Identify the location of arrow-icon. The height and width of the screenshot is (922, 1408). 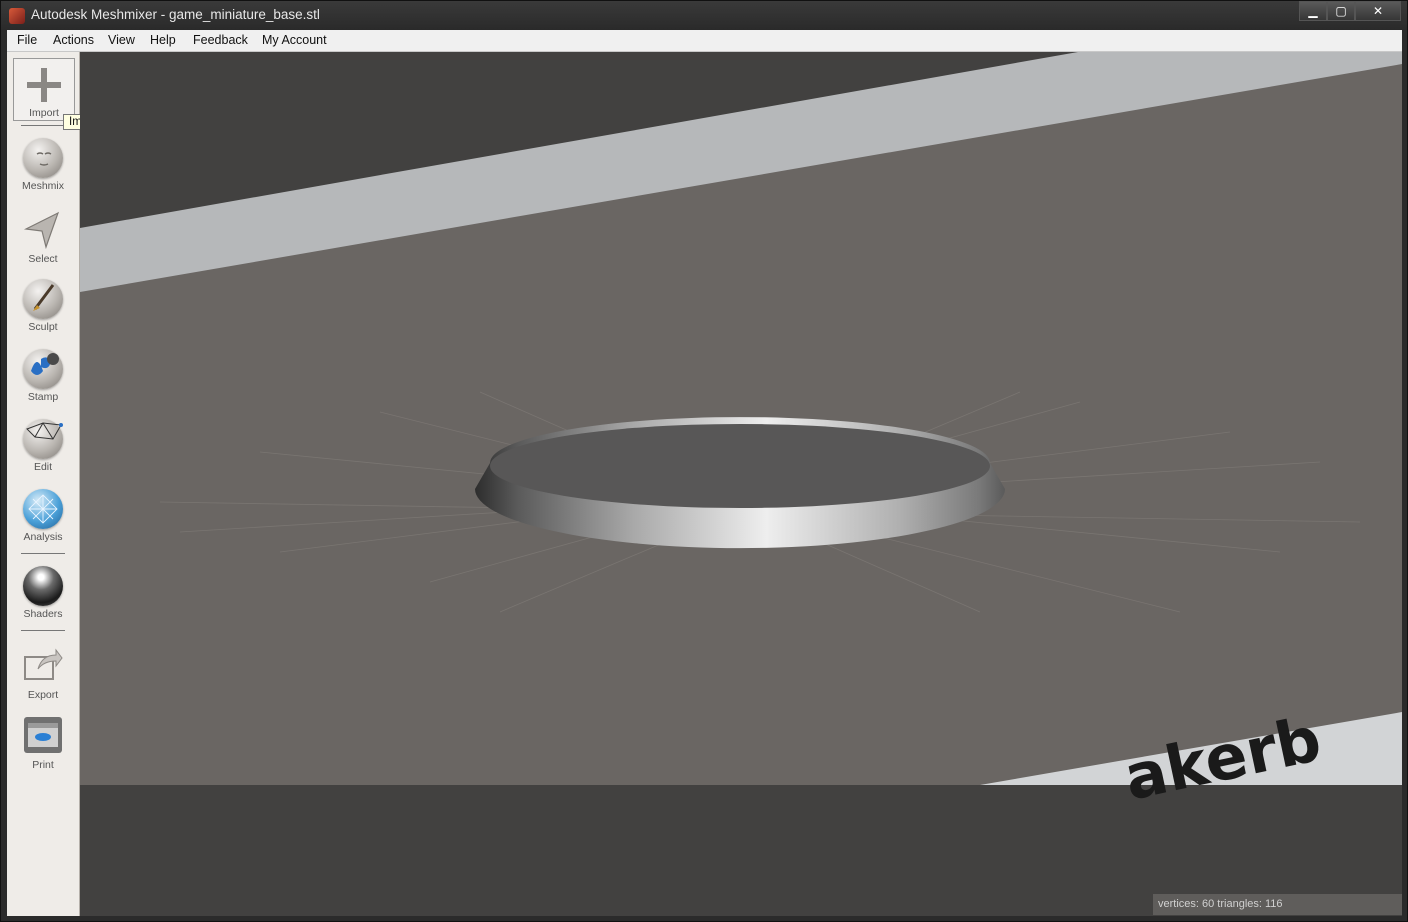
(43, 230).